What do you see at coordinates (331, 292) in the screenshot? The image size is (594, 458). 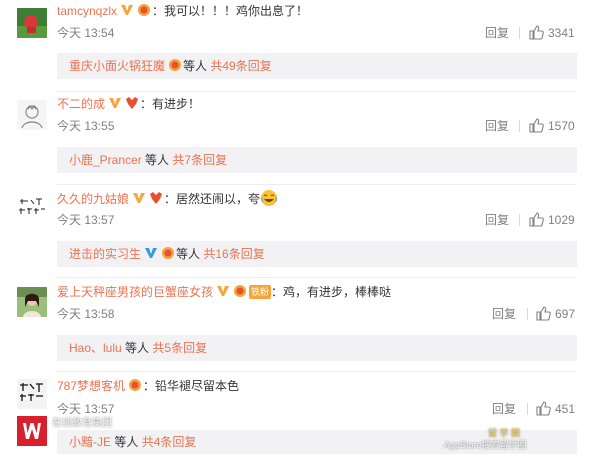 I see `comment-text: ：鸡，有进步，棒棒哒` at bounding box center [331, 292].